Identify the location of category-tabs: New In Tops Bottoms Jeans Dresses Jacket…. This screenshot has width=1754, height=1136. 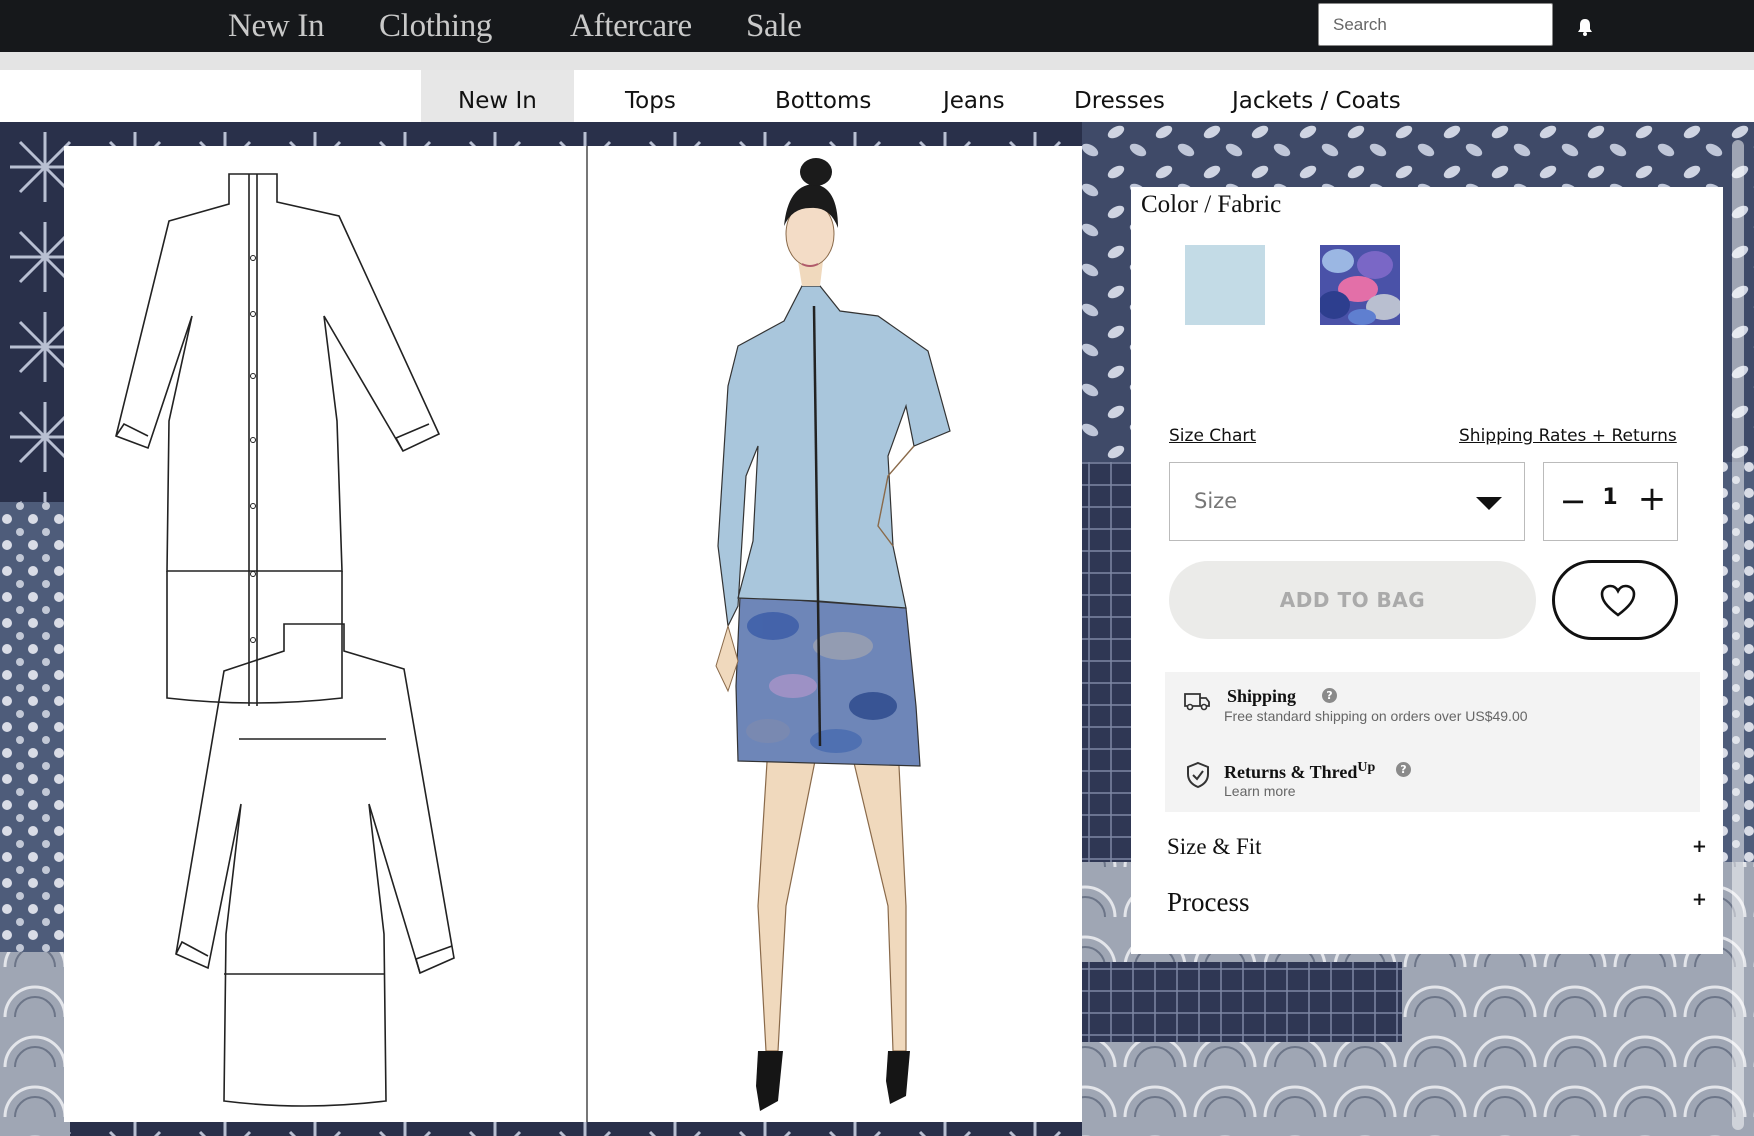
(877, 96).